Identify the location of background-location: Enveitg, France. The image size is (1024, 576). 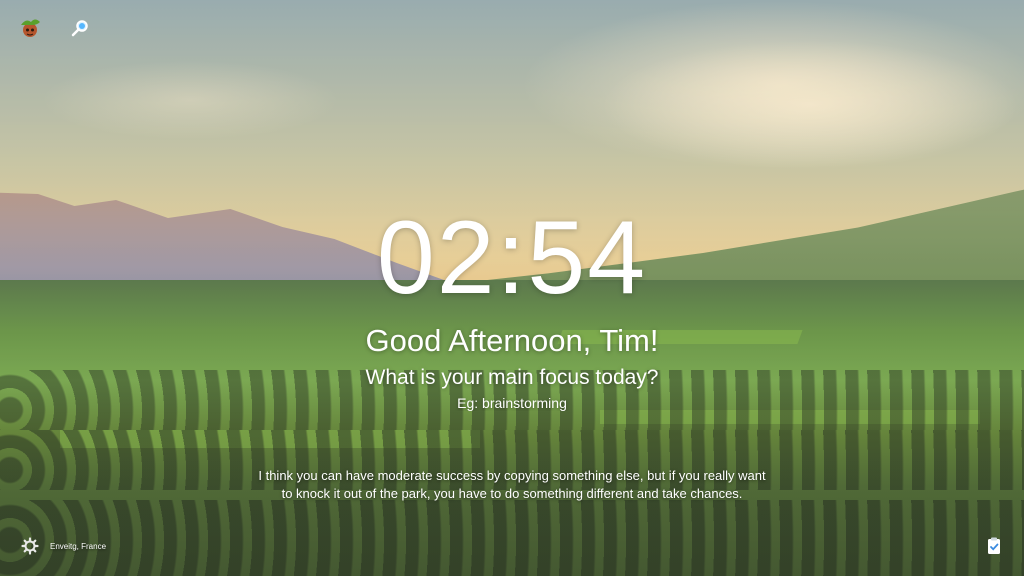
(78, 546).